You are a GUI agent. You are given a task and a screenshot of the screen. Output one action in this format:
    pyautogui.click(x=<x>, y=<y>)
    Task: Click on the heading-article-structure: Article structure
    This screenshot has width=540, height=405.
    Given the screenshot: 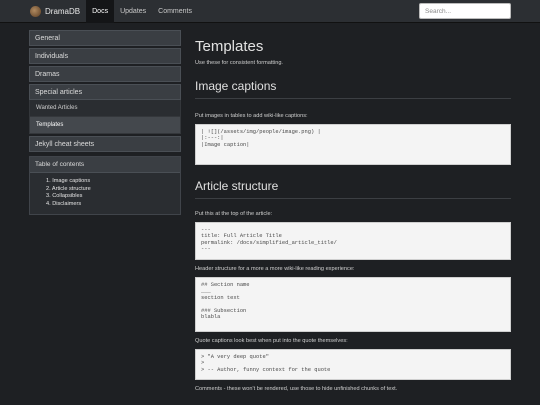 What is the action you would take?
    pyautogui.click(x=353, y=189)
    